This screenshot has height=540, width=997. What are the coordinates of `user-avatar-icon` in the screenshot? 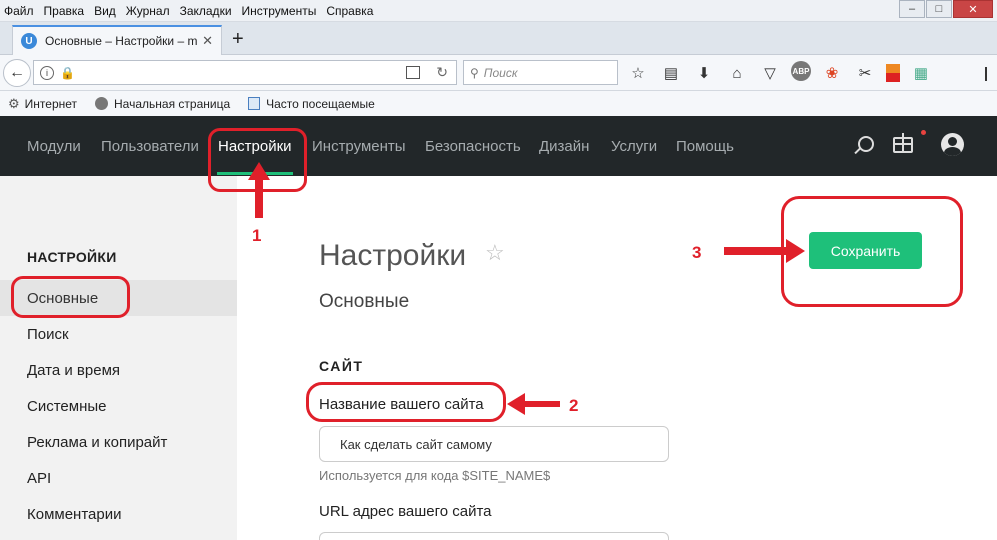 It's located at (952, 144).